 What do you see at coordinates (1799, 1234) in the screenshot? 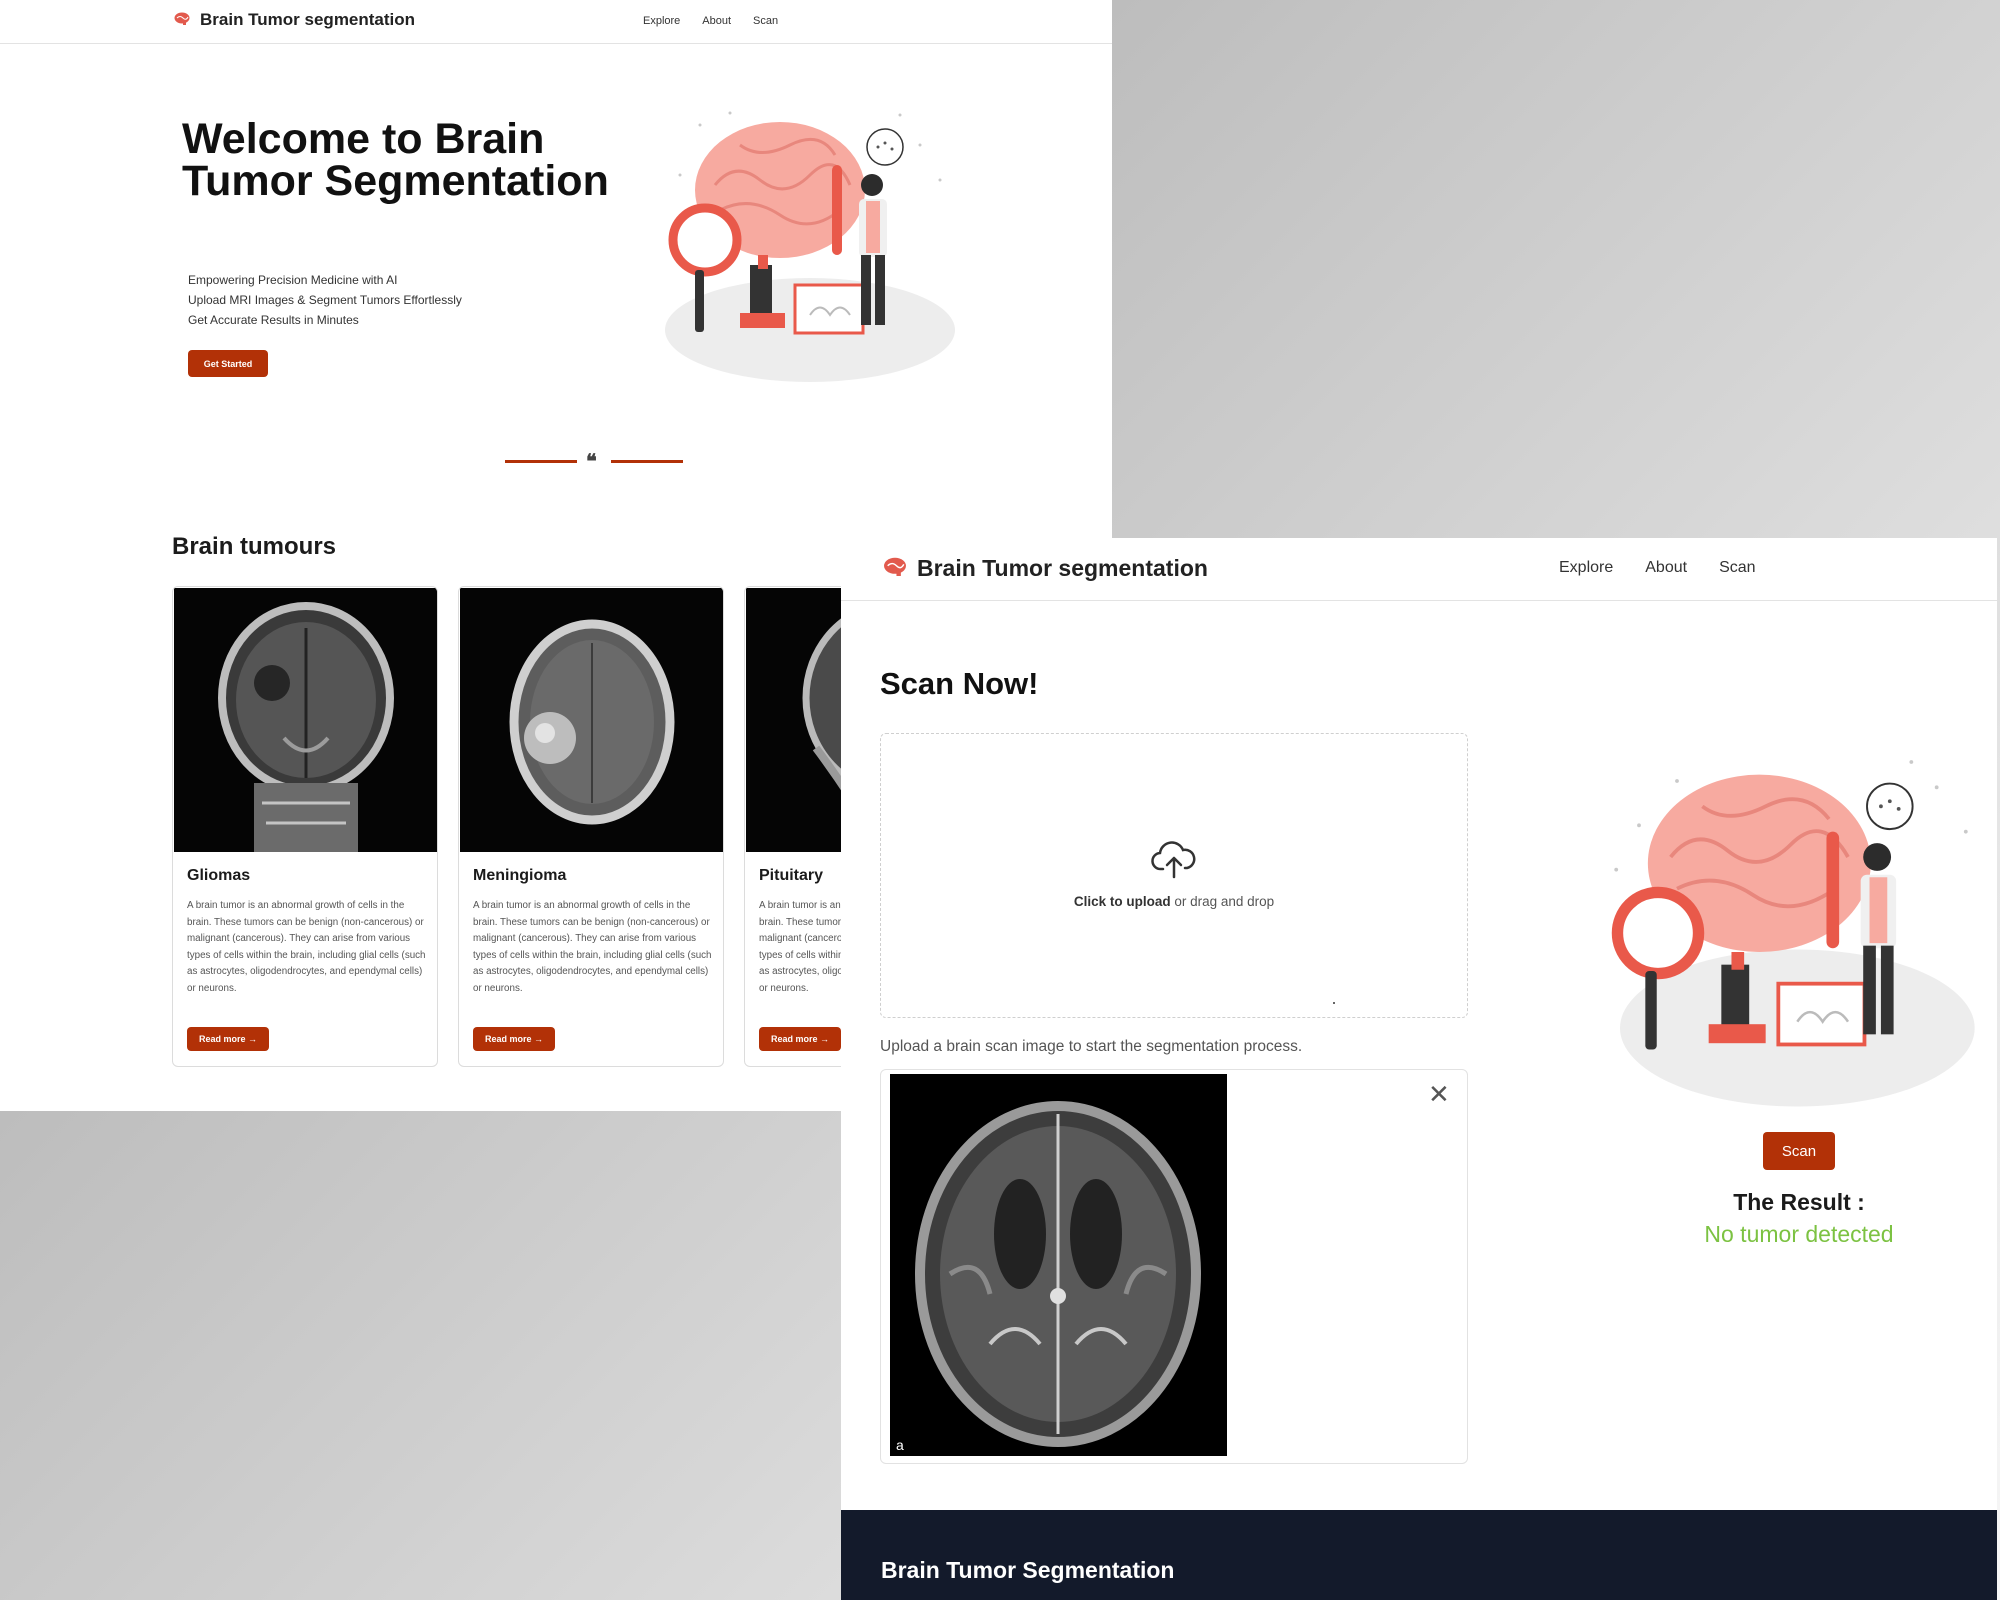
I see `result-value: No tumor detected` at bounding box center [1799, 1234].